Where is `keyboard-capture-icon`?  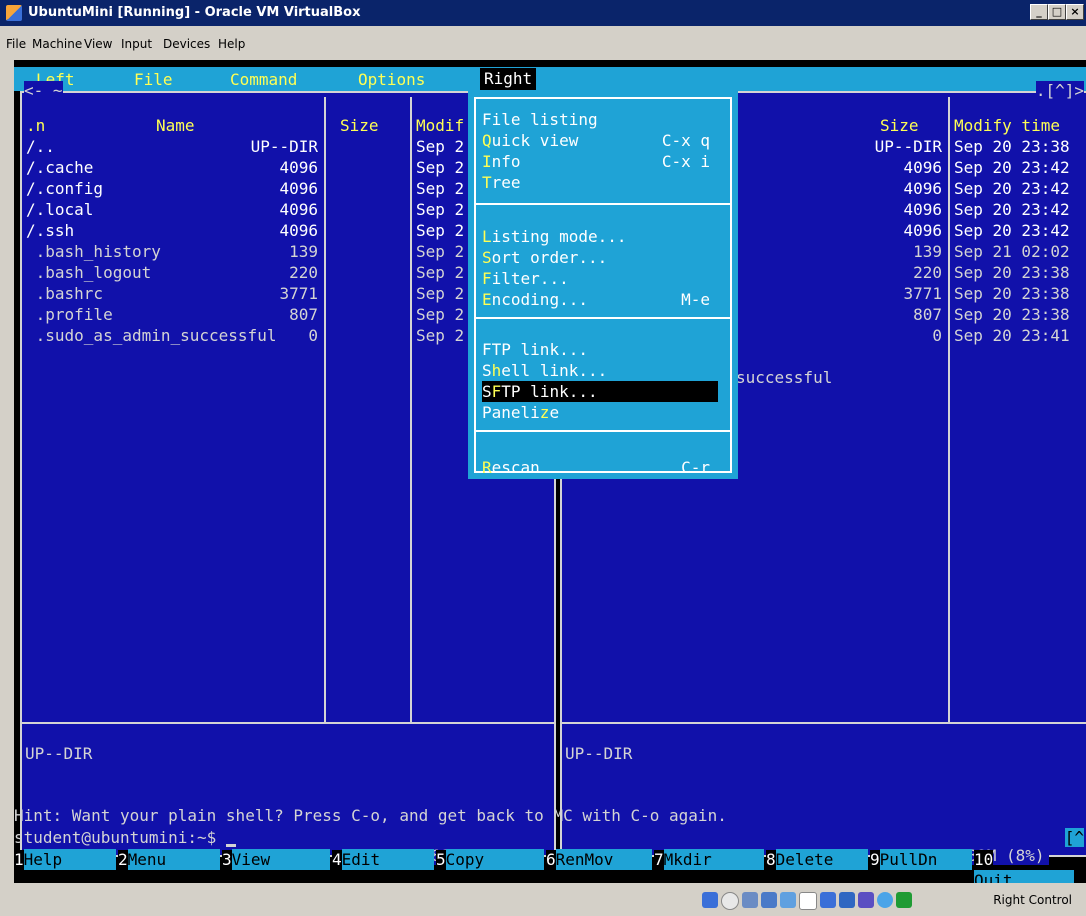
keyboard-capture-icon is located at coordinates (904, 900).